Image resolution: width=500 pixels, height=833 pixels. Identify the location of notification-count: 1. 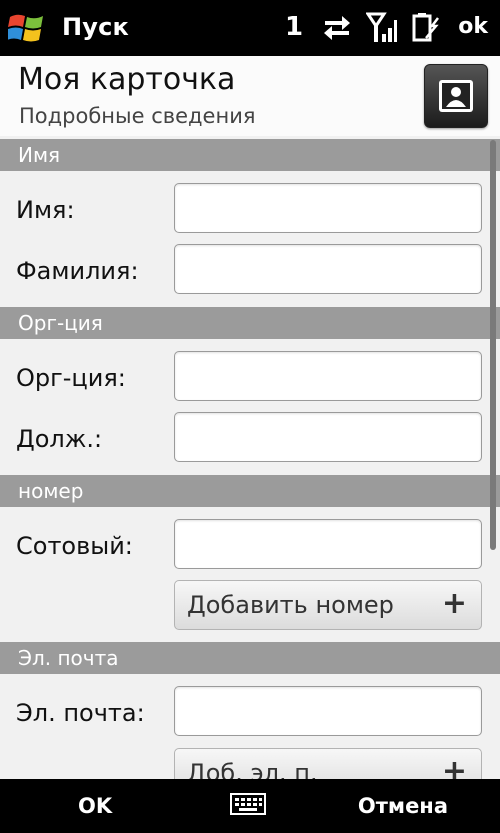
(294, 27).